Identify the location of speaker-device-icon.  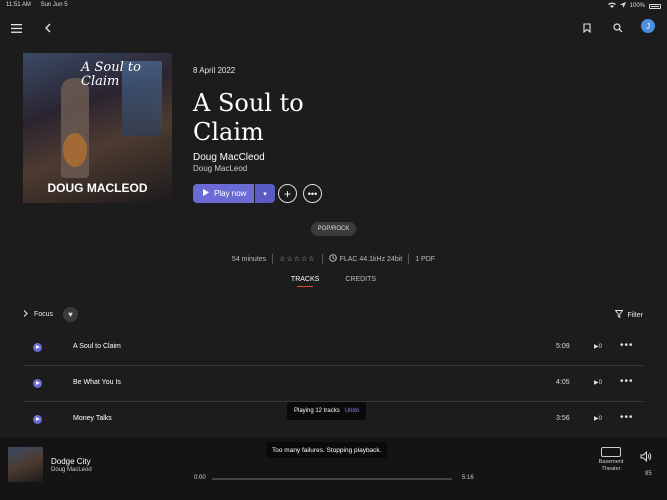
(611, 452).